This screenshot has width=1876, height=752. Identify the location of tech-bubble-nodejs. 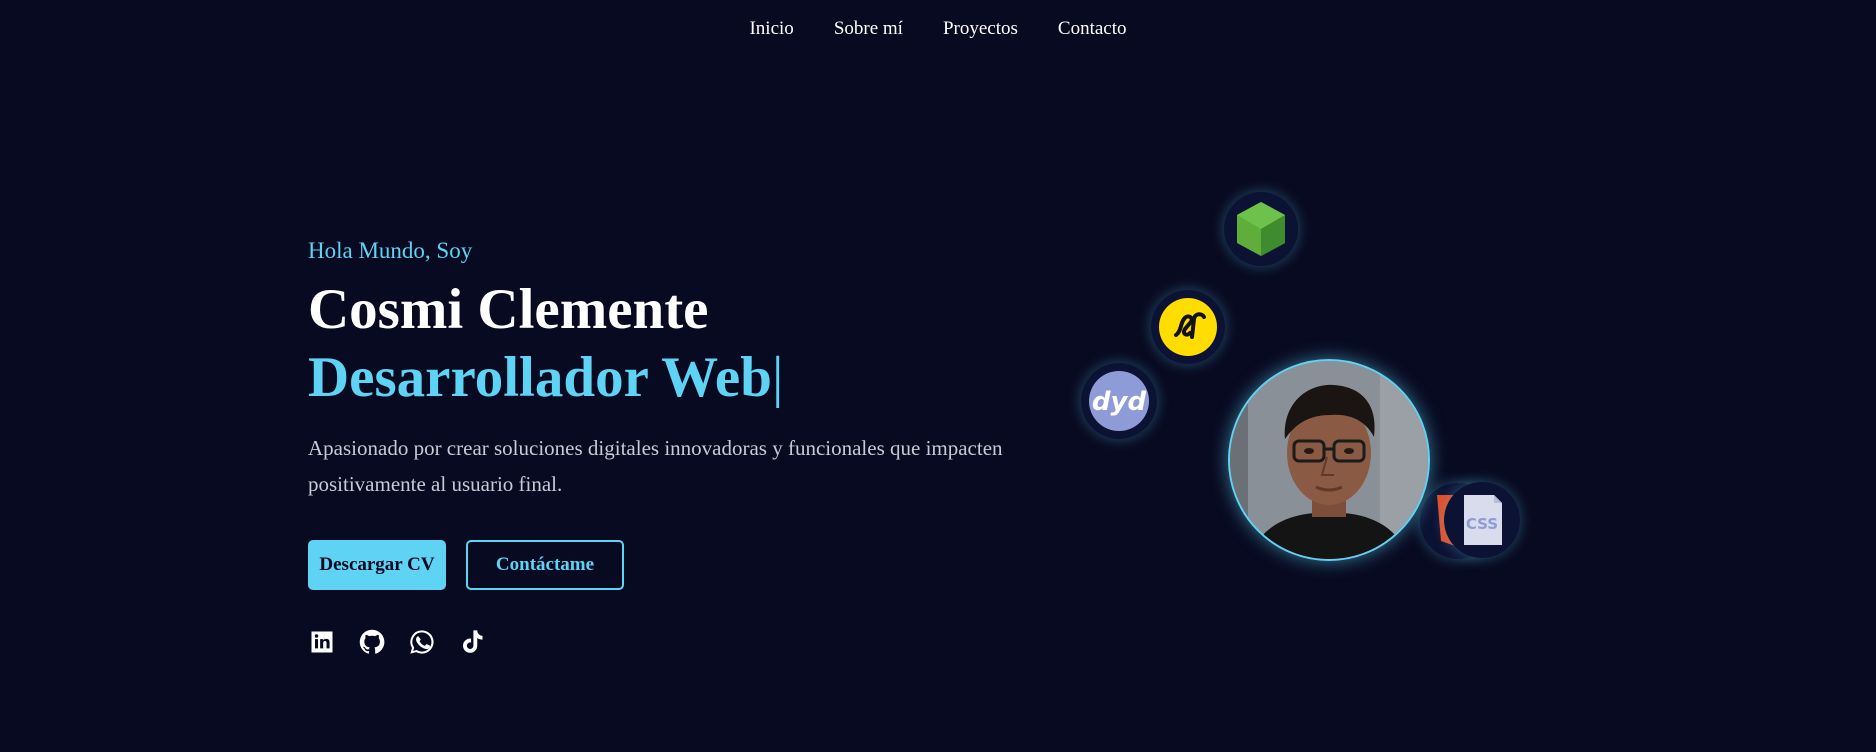
(1261, 229).